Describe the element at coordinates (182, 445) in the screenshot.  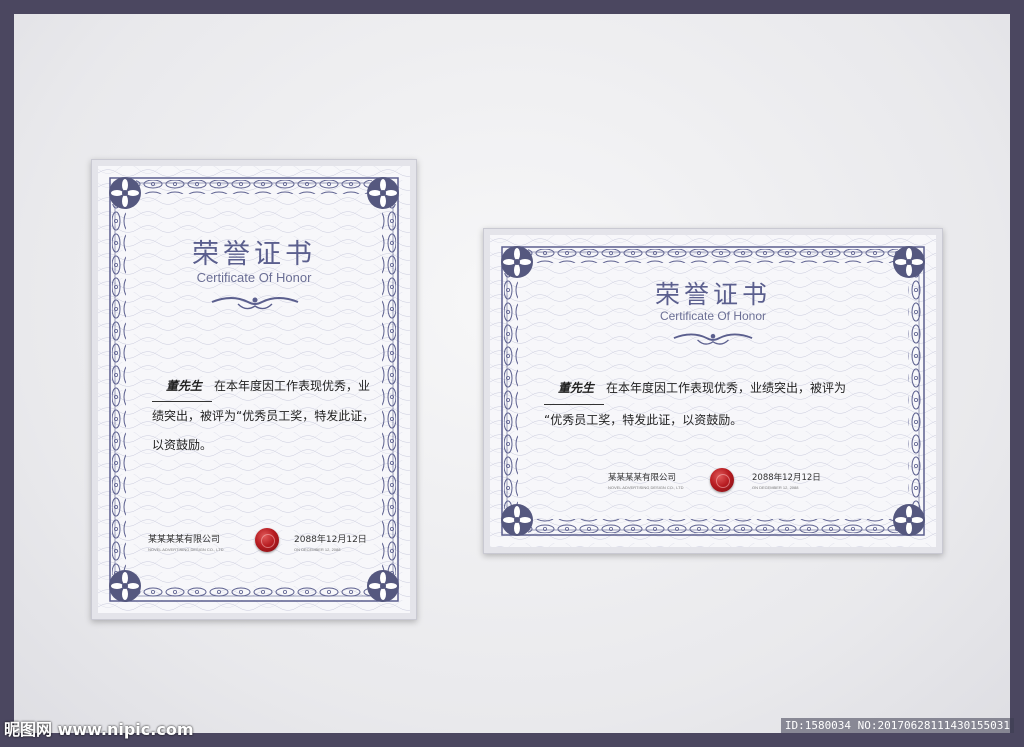
I see `body-line: 以资鼓励。` at that location.